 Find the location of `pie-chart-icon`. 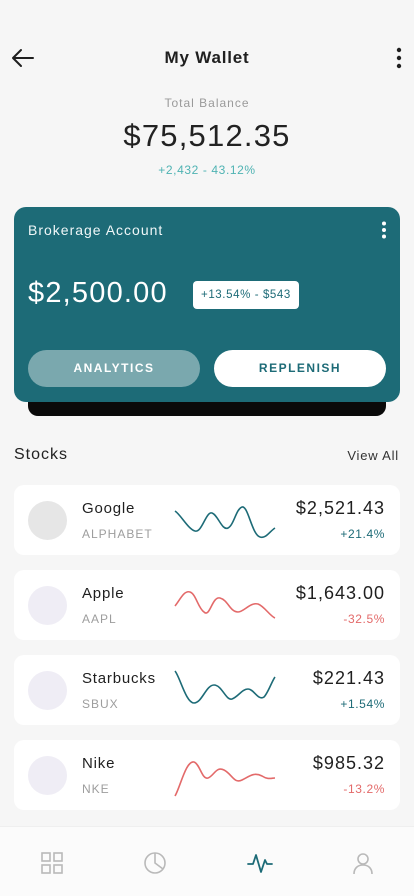

pie-chart-icon is located at coordinates (155, 863).